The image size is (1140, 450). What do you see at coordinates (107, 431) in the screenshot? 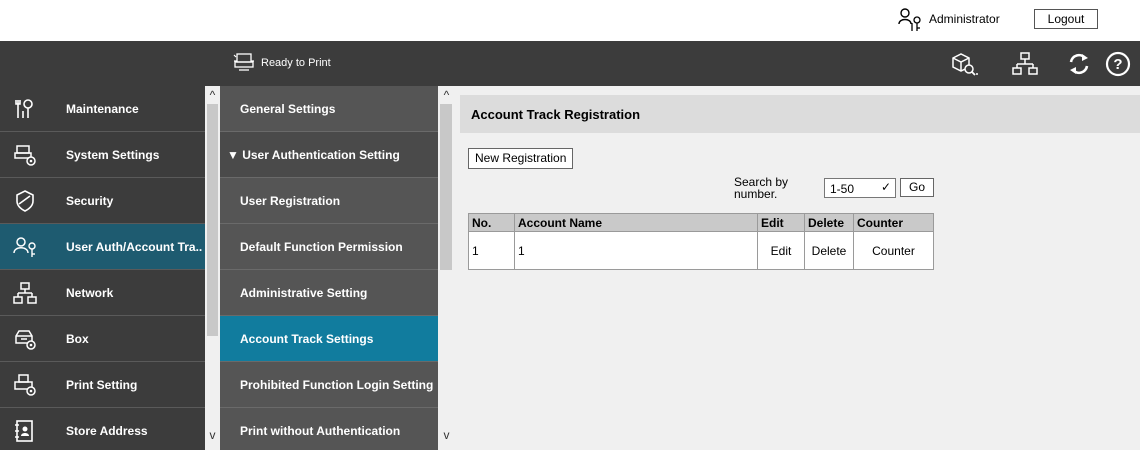
I see `left-menu-label: Store Address` at bounding box center [107, 431].